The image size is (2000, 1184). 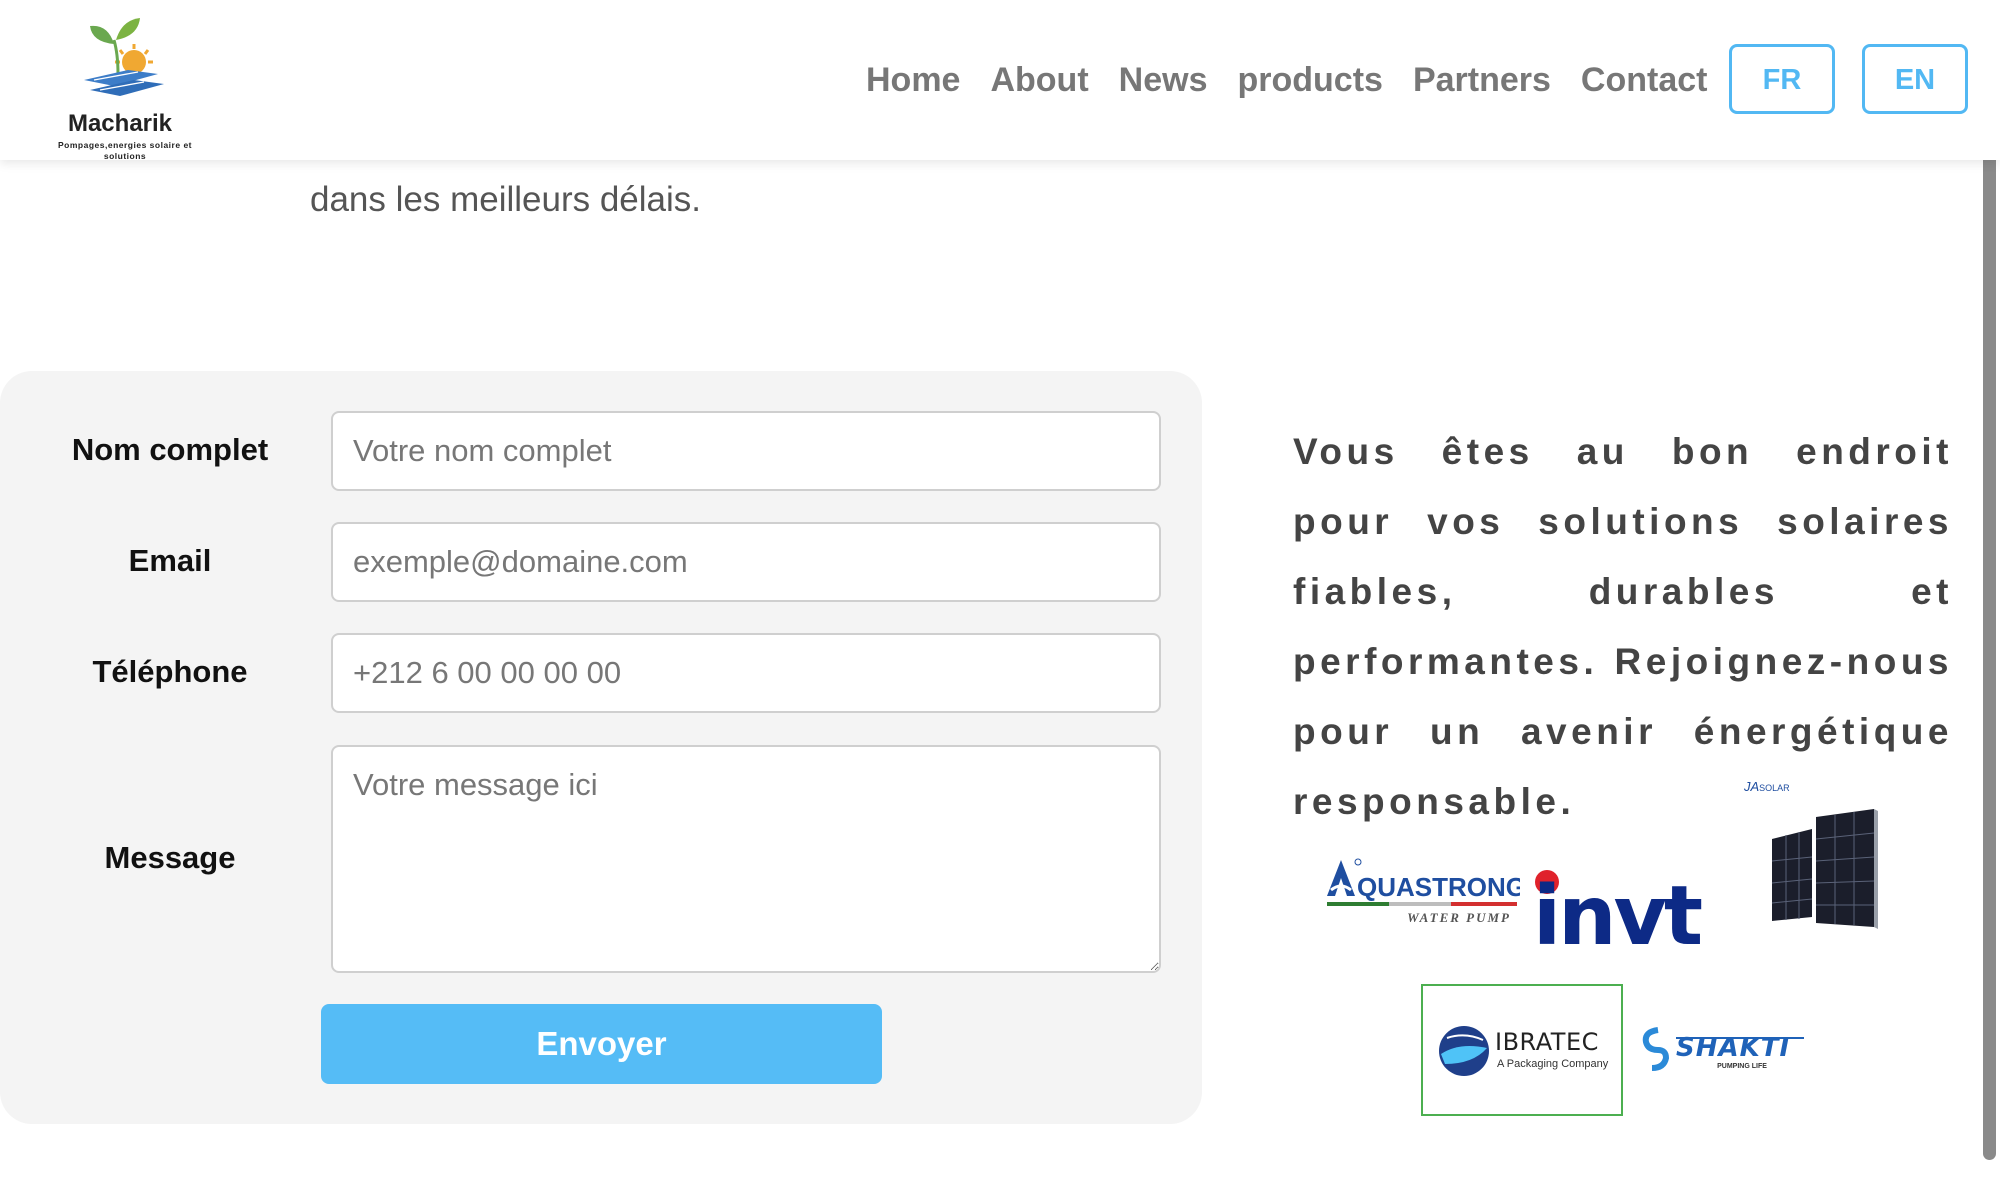 What do you see at coordinates (1039, 80) in the screenshot?
I see `nav-about: About` at bounding box center [1039, 80].